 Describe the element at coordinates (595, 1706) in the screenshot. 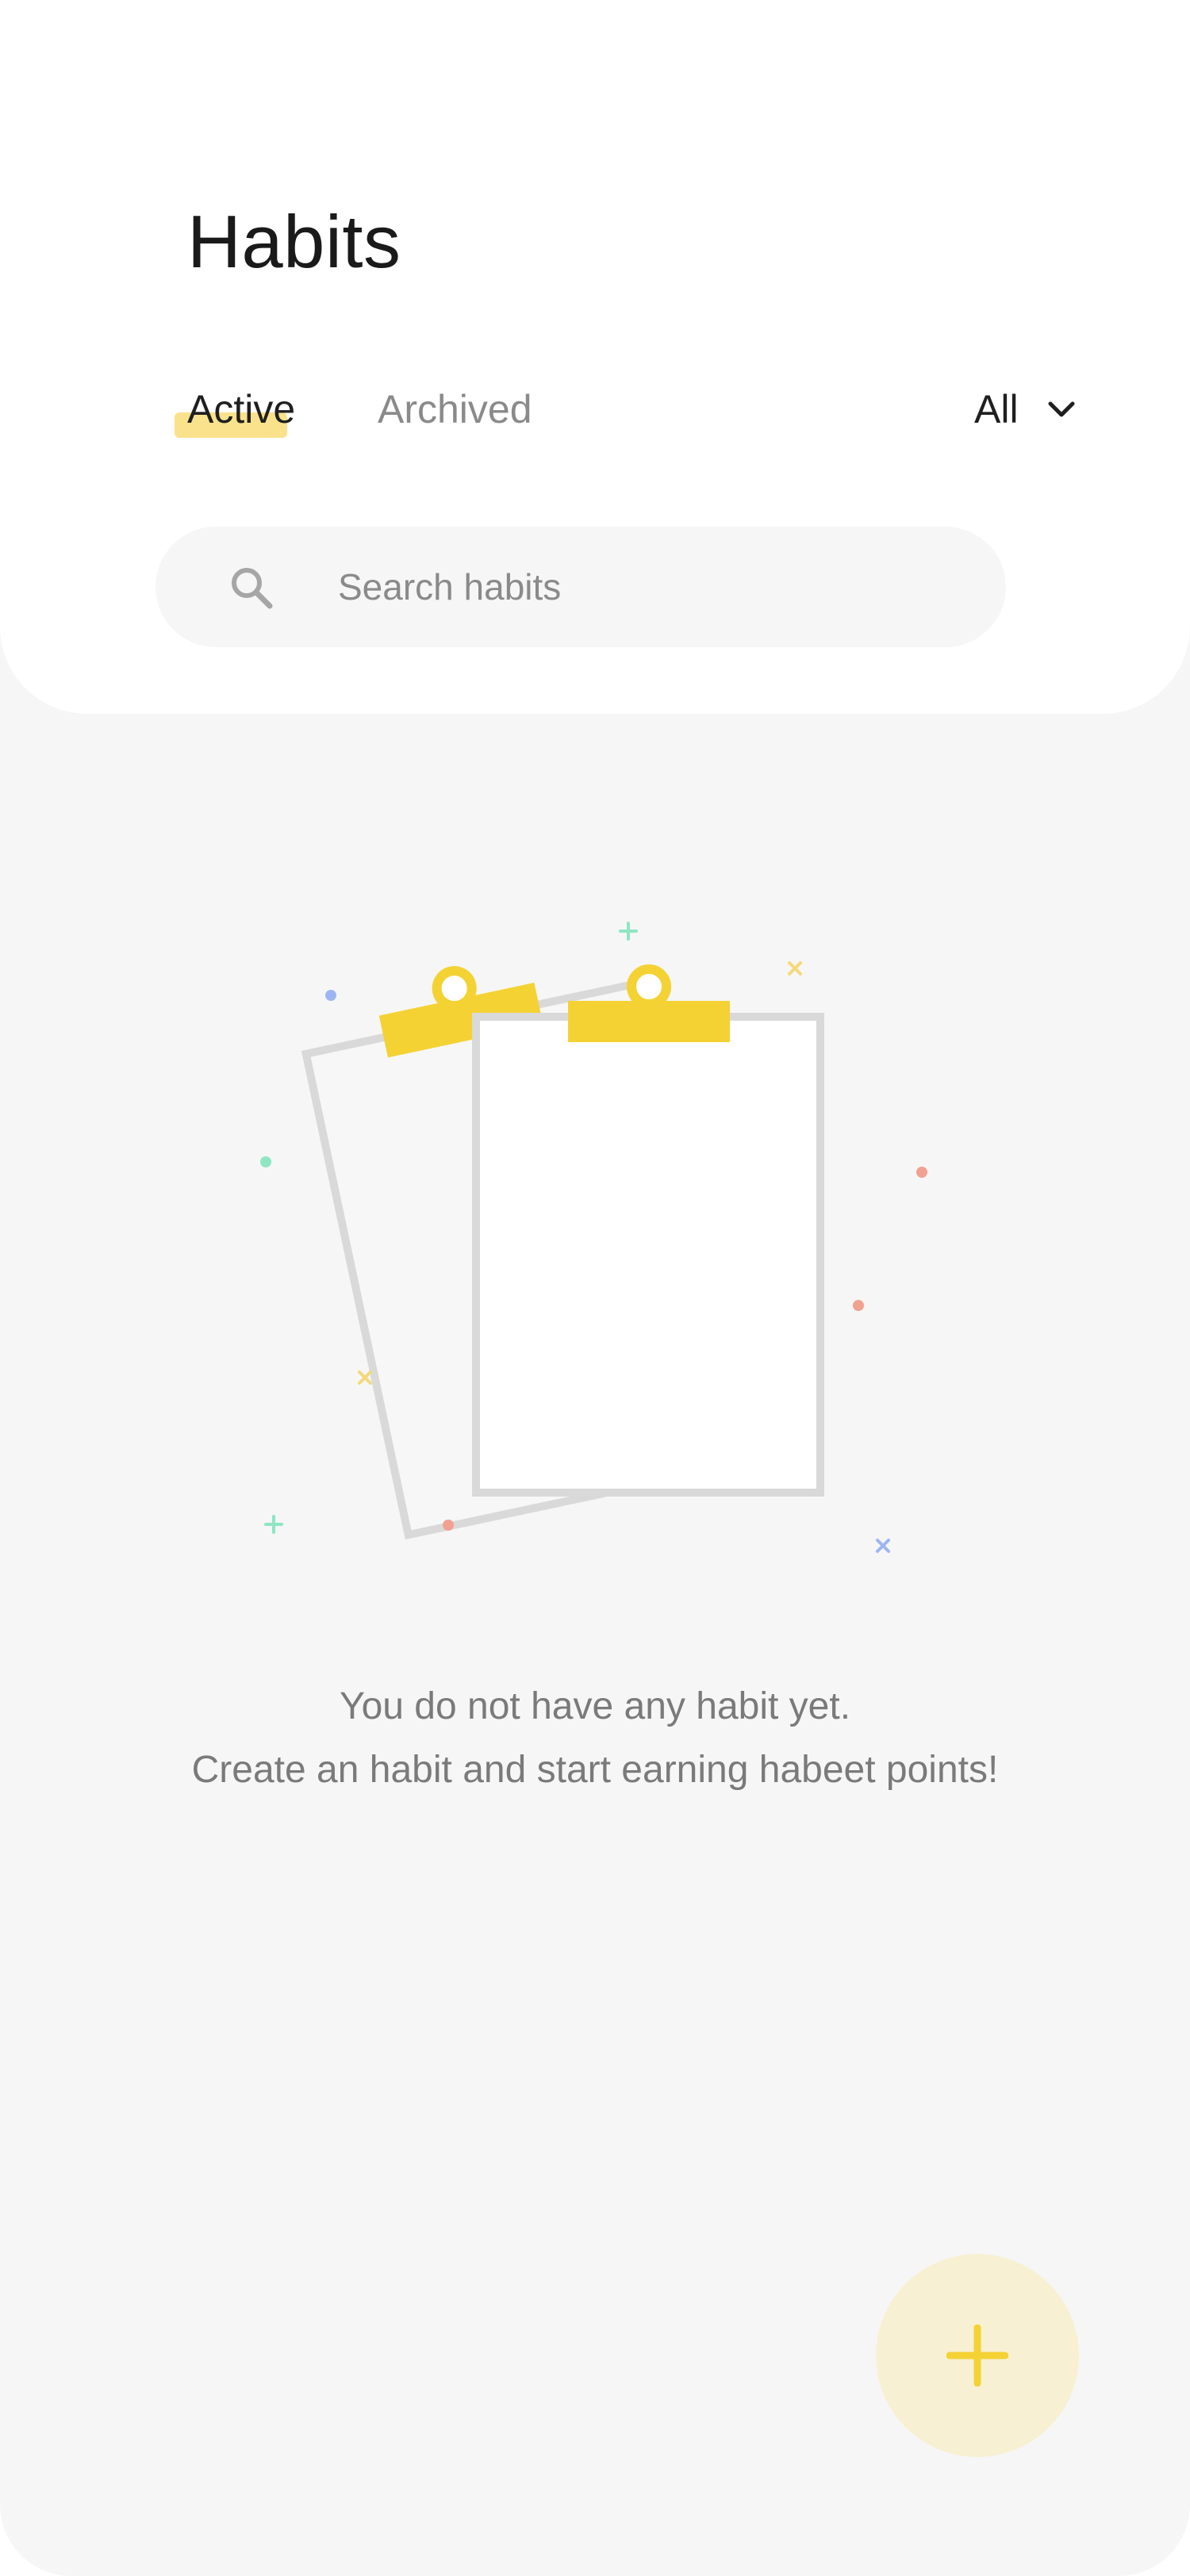

I see `empty-state-message: You do not have any habit yet.` at that location.